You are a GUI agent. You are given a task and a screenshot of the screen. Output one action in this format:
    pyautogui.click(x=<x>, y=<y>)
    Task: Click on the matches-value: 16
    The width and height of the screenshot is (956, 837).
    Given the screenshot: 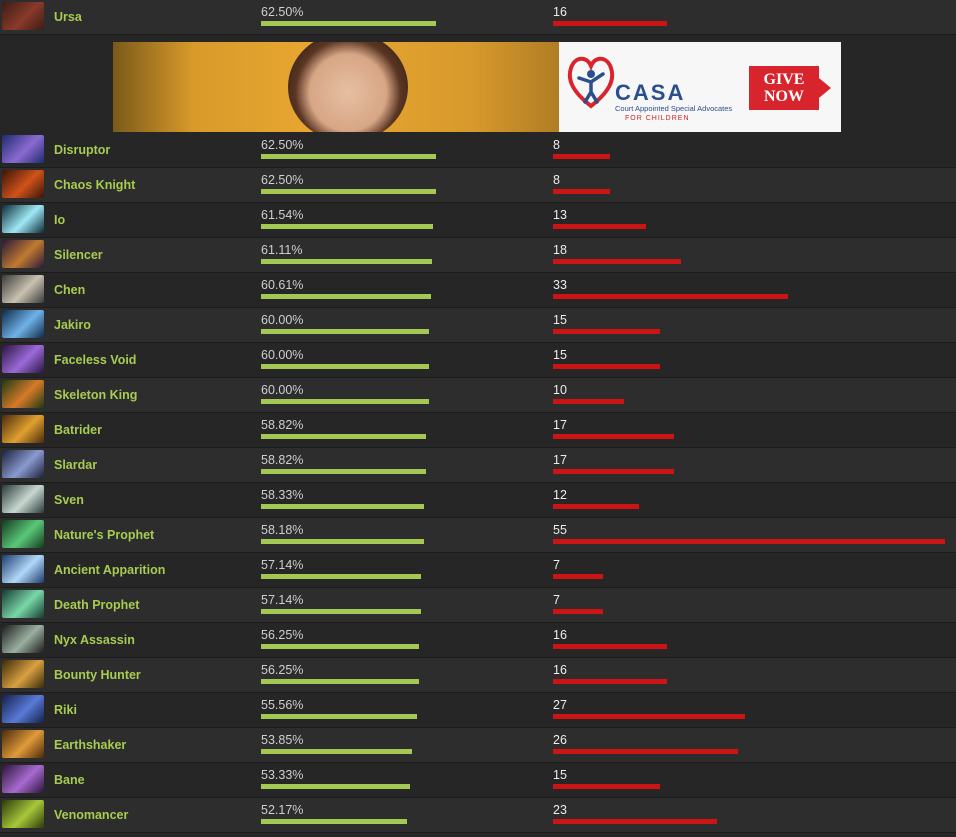 What is the action you would take?
    pyautogui.click(x=560, y=670)
    